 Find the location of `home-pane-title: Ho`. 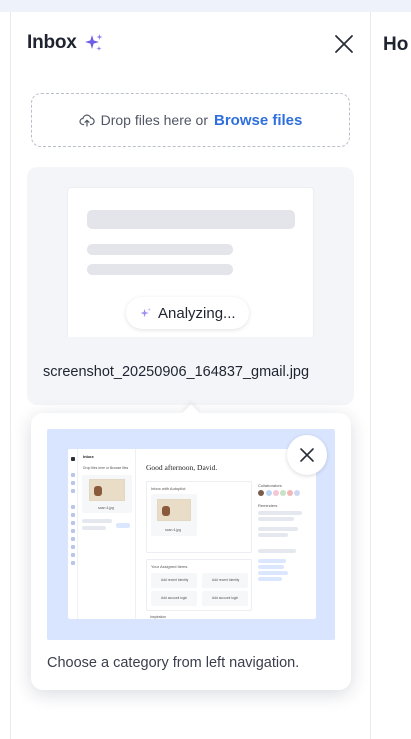

home-pane-title: Ho is located at coordinates (396, 44).